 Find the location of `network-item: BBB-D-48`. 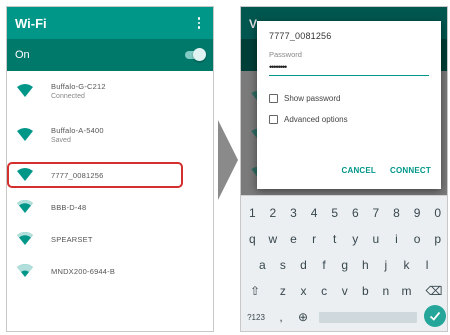

network-item: BBB-D-48 is located at coordinates (110, 207).